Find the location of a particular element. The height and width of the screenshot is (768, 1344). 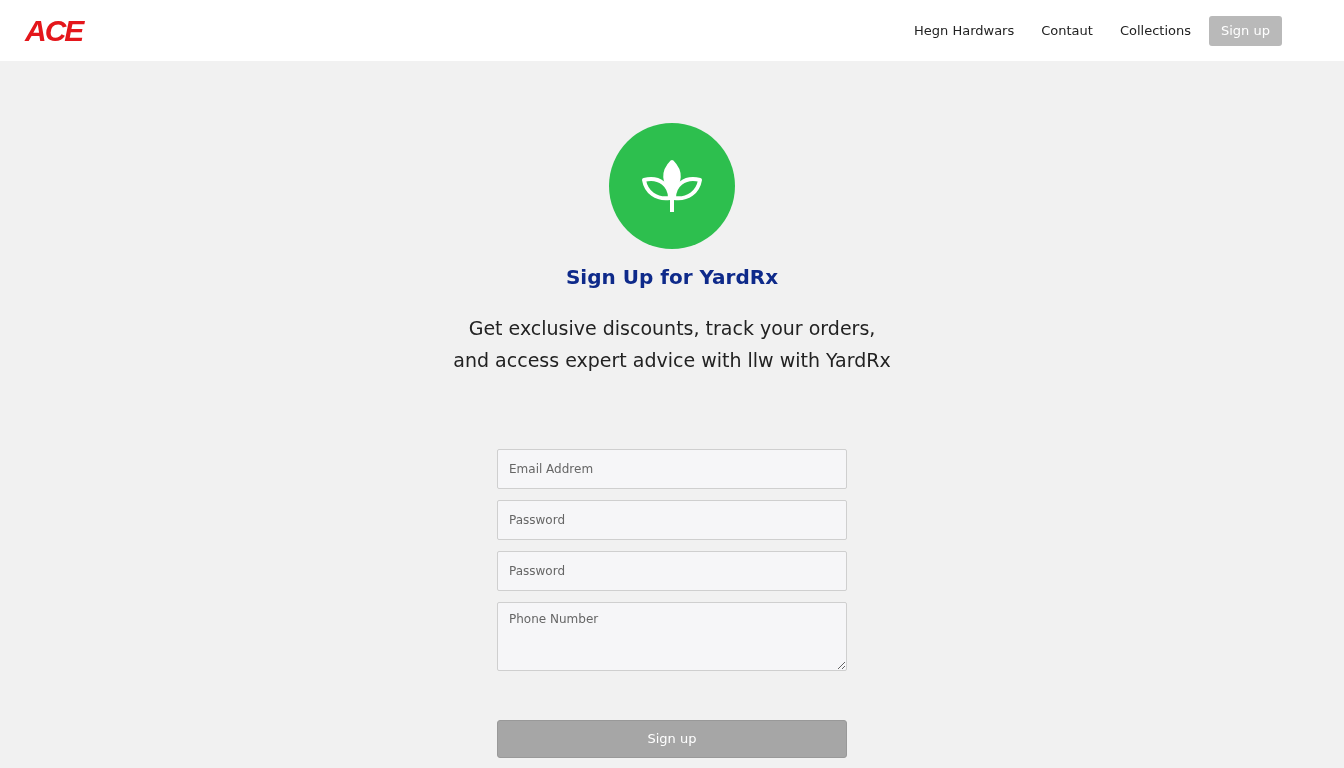

nav-link: Contaut is located at coordinates (1067, 30).